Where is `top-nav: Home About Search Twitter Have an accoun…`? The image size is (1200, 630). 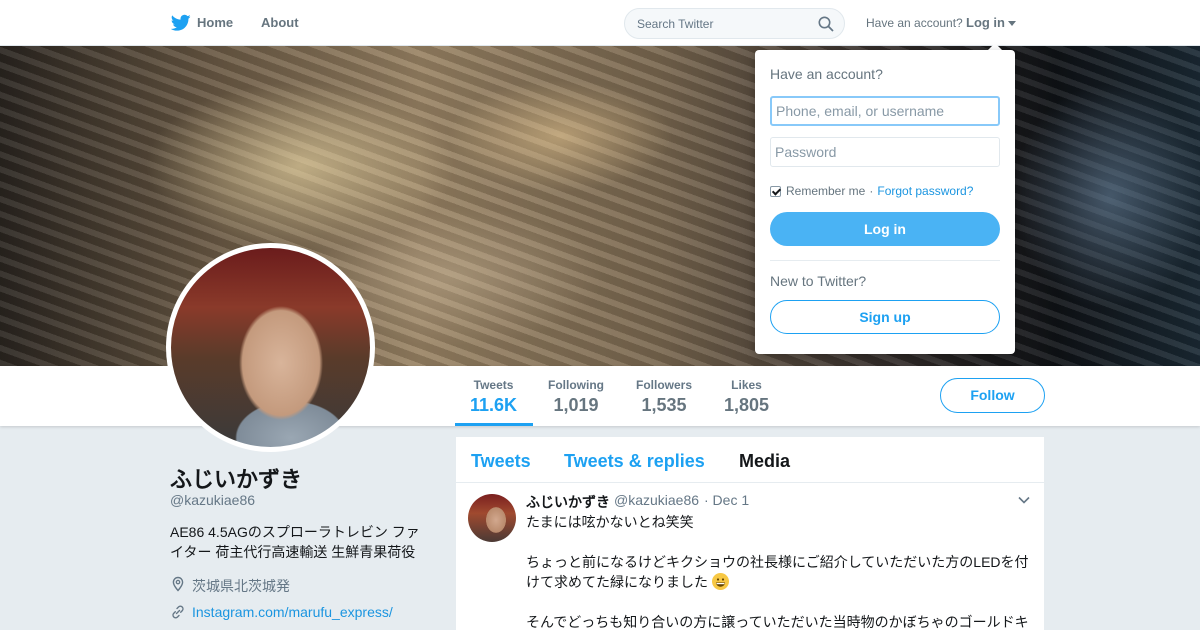
top-nav: Home About Search Twitter Have an accoun… is located at coordinates (600, 23).